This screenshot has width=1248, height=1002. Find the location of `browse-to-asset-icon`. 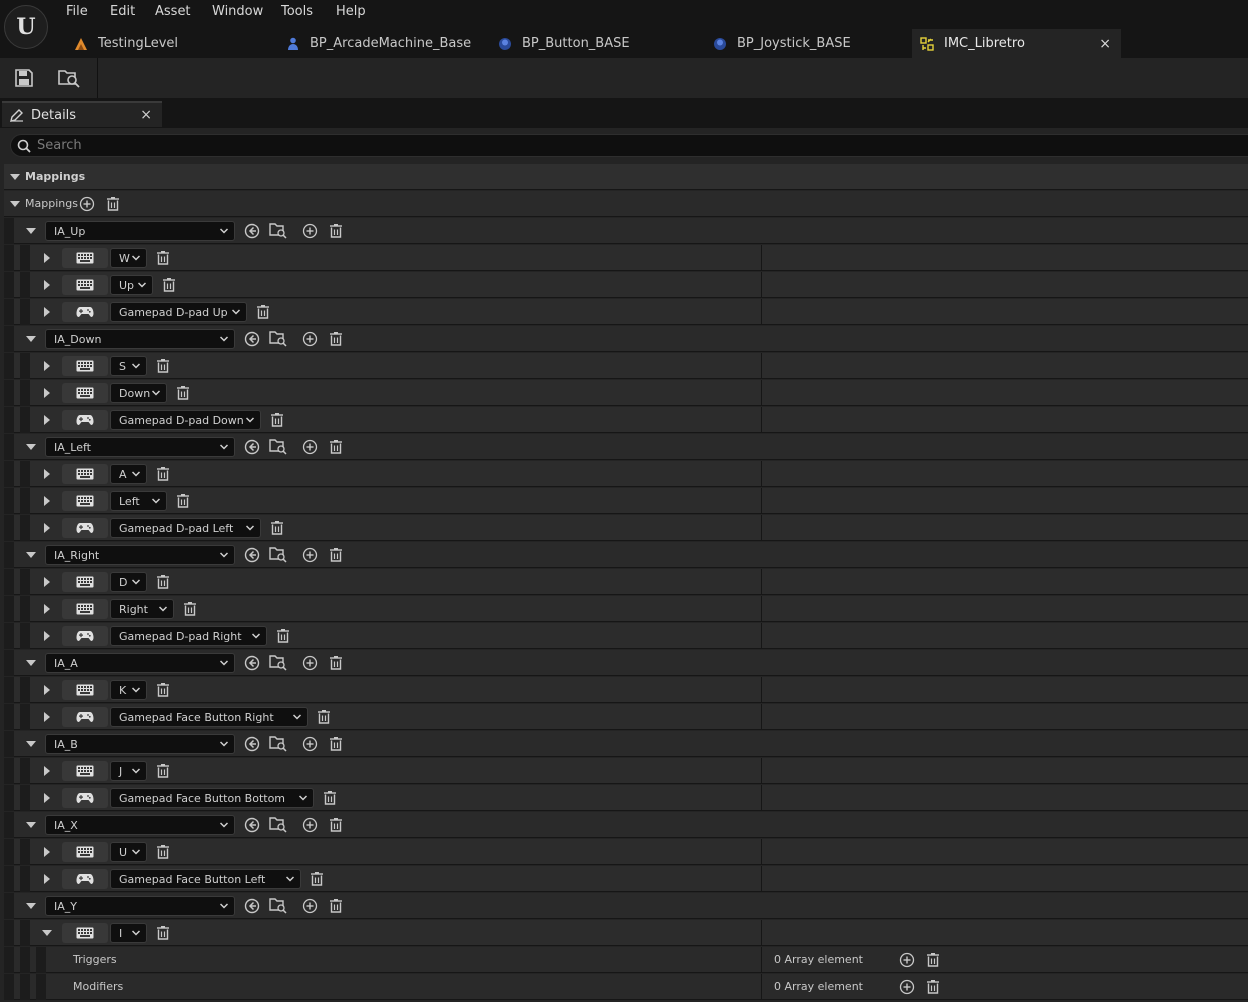

browse-to-asset-icon is located at coordinates (69, 78).